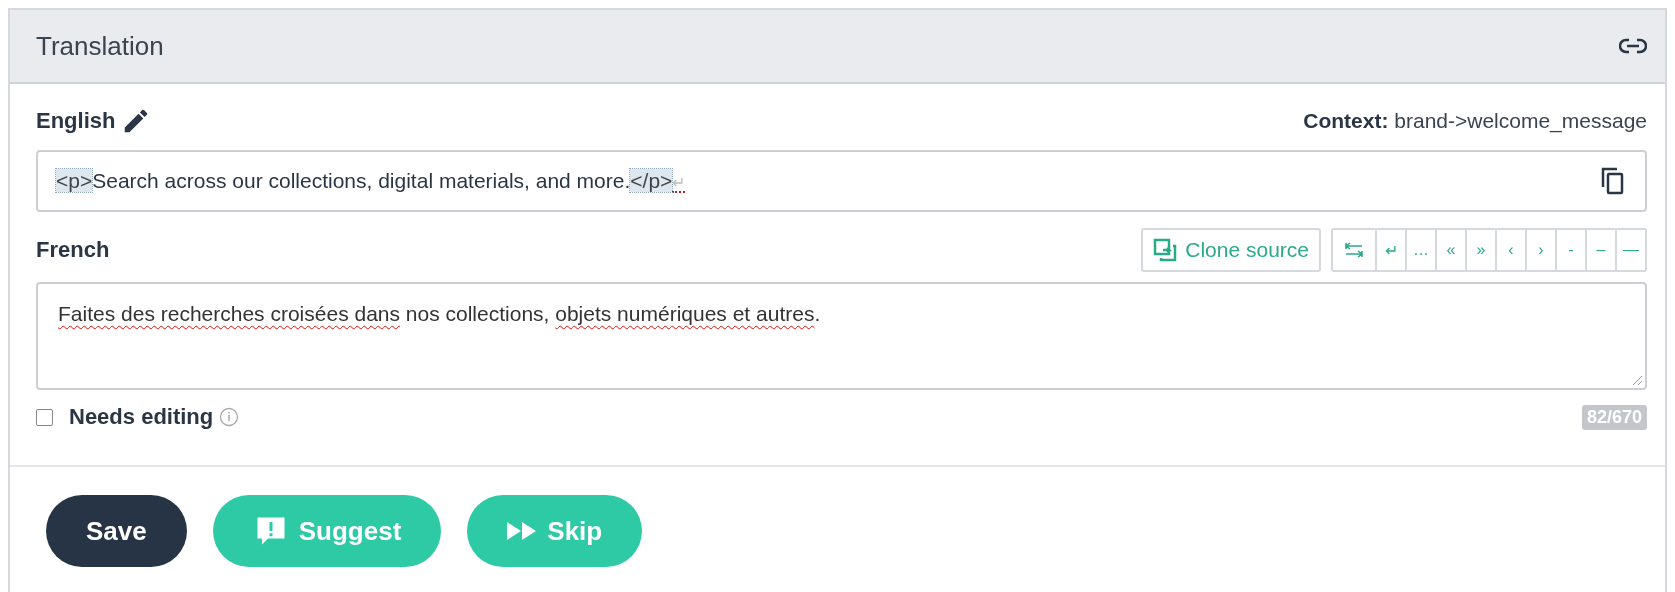 The width and height of the screenshot is (1675, 592). What do you see at coordinates (1613, 181) in the screenshot?
I see `copy-icon` at bounding box center [1613, 181].